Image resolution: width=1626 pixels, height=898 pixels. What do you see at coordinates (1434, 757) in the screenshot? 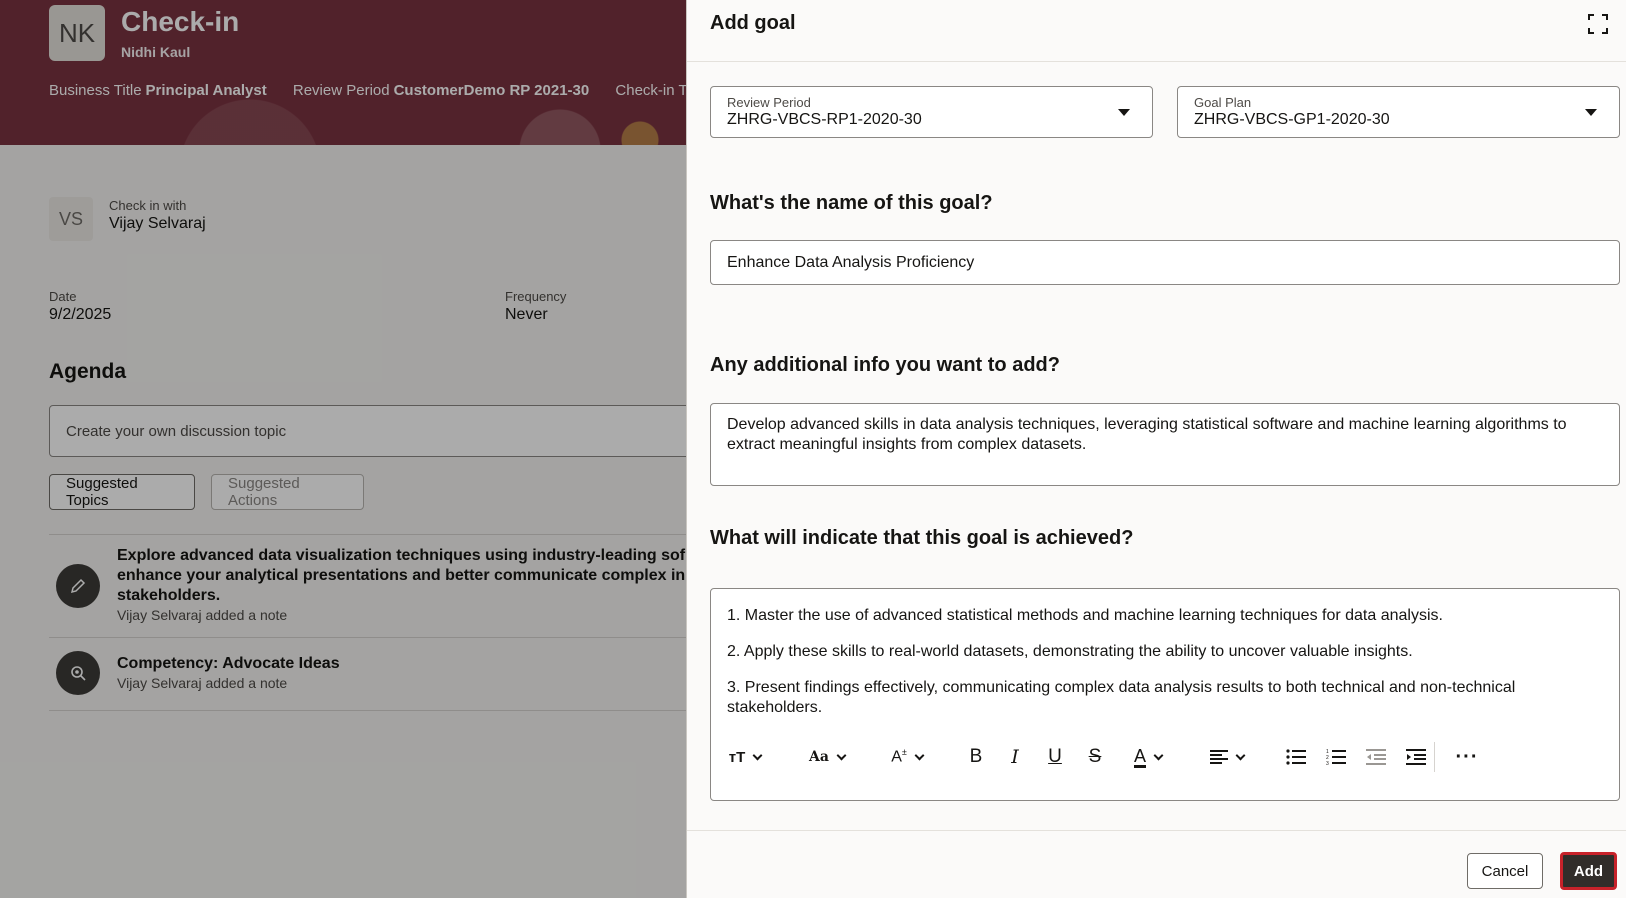
I see `toolbar-divider` at bounding box center [1434, 757].